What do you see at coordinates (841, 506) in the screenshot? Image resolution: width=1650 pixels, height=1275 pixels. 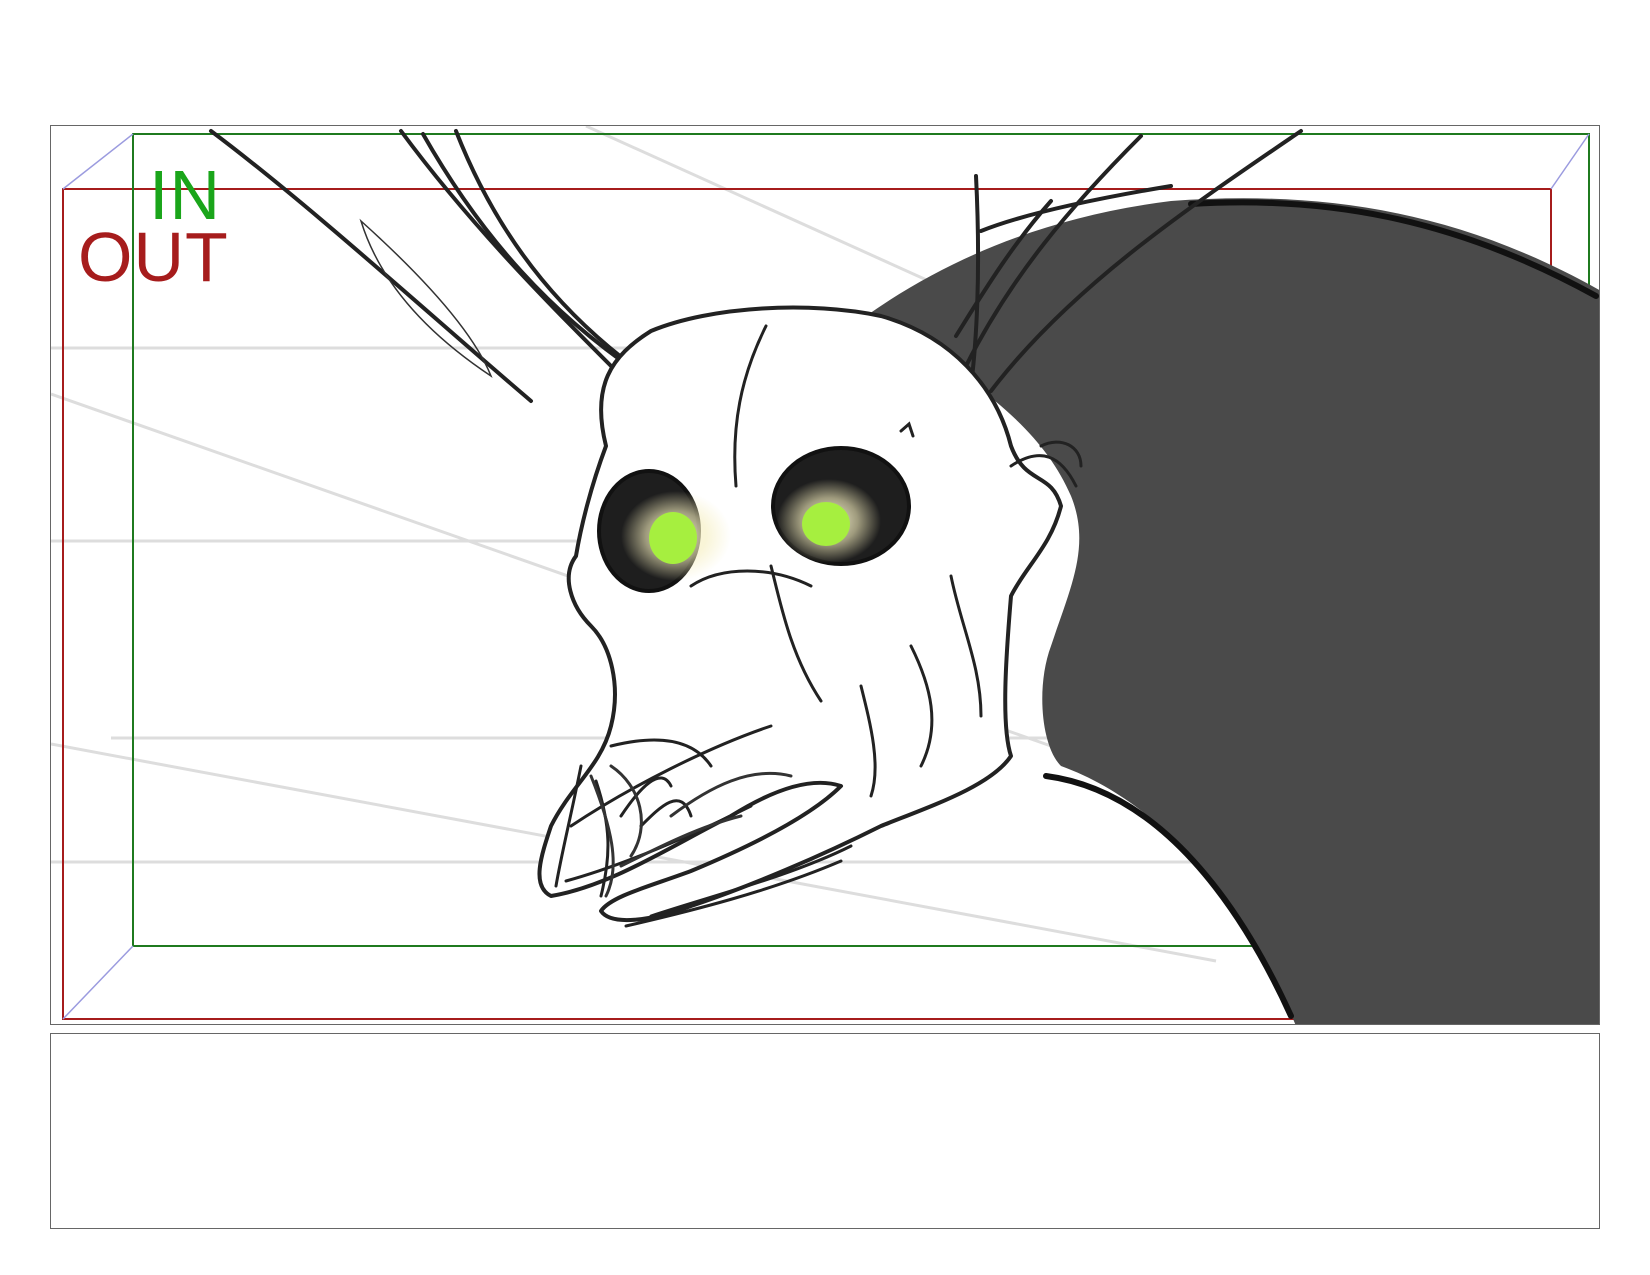 I see `right-eye` at bounding box center [841, 506].